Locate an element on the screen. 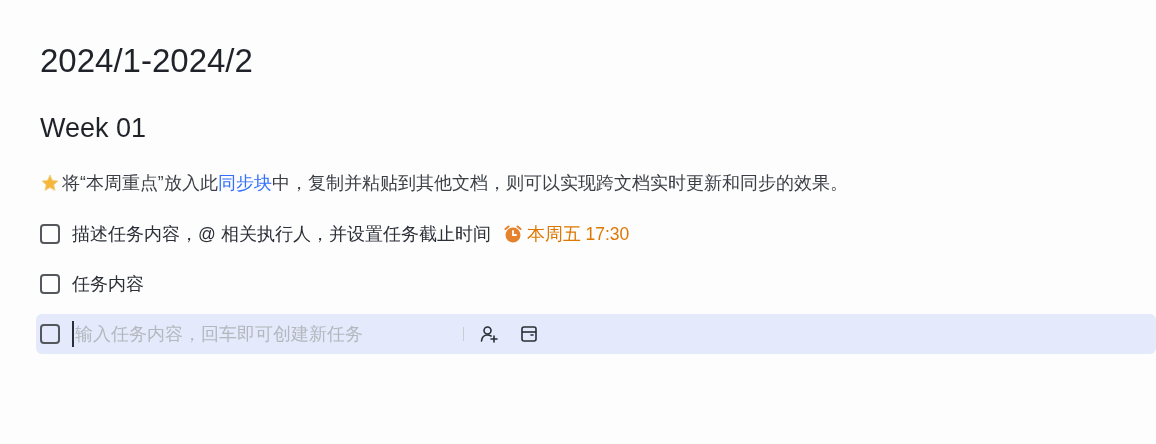  page-title: 2024/1-2024/2 is located at coordinates (146, 61).